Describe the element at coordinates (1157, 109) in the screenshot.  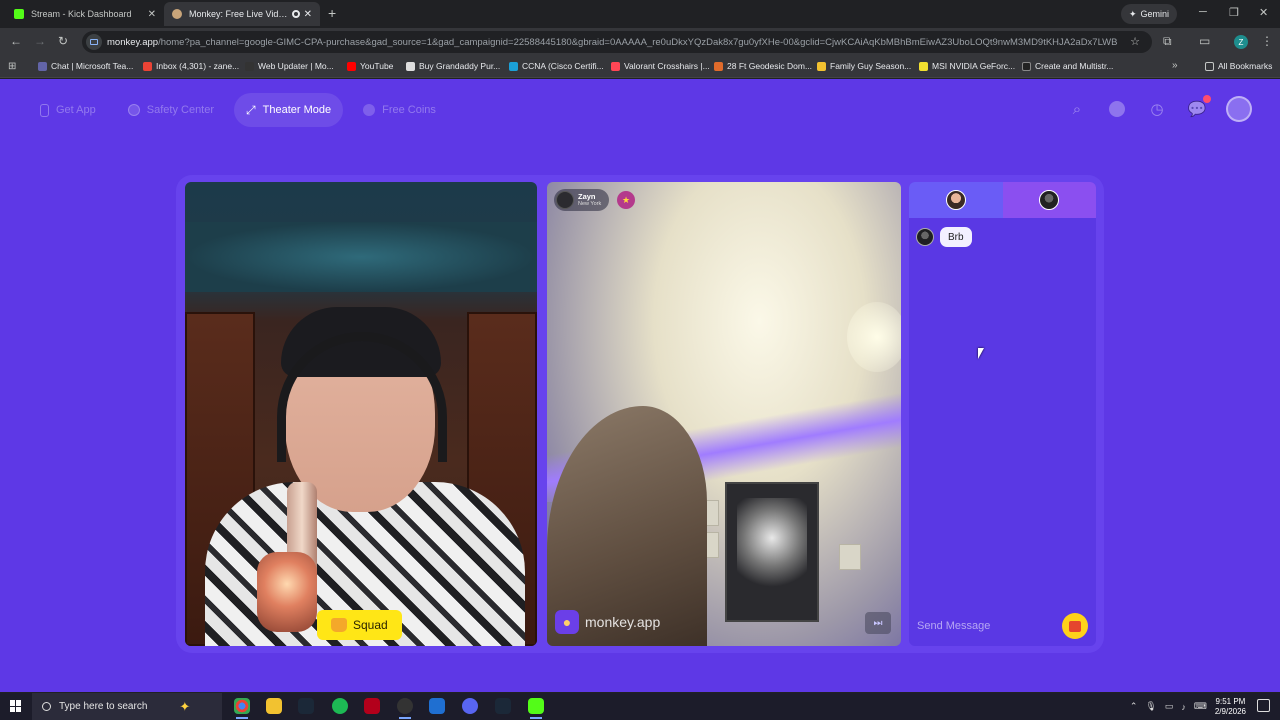
I see `history-clock-icon: ◷` at that location.